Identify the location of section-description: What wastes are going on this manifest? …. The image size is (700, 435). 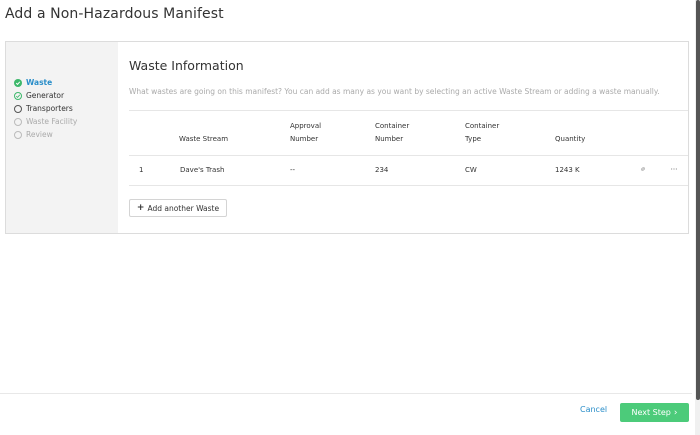
(394, 91).